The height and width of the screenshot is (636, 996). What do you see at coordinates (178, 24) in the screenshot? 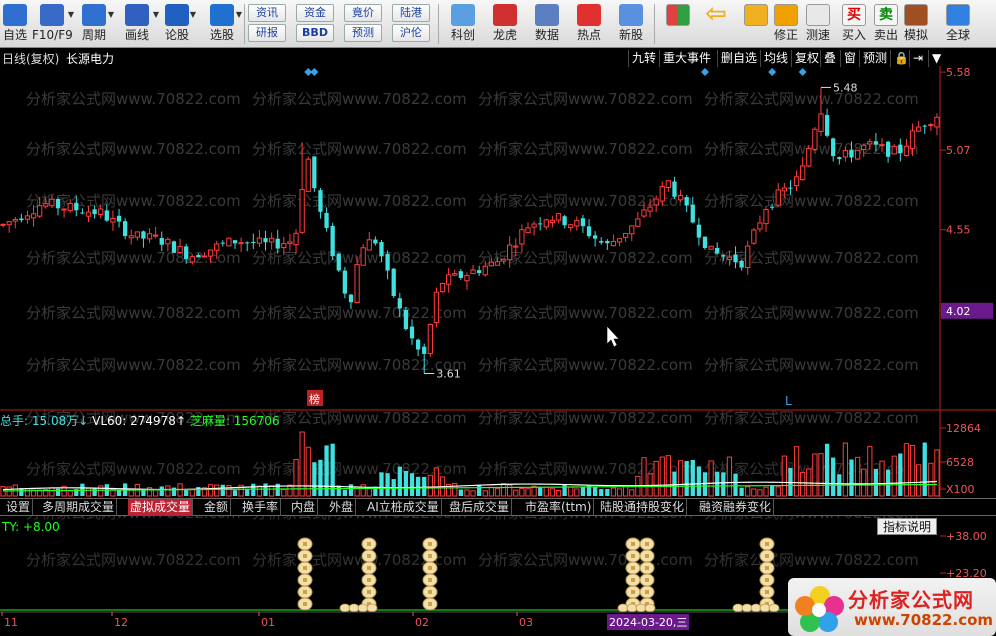
I see `toolbar-chat-button: 论股 ▼` at bounding box center [178, 24].